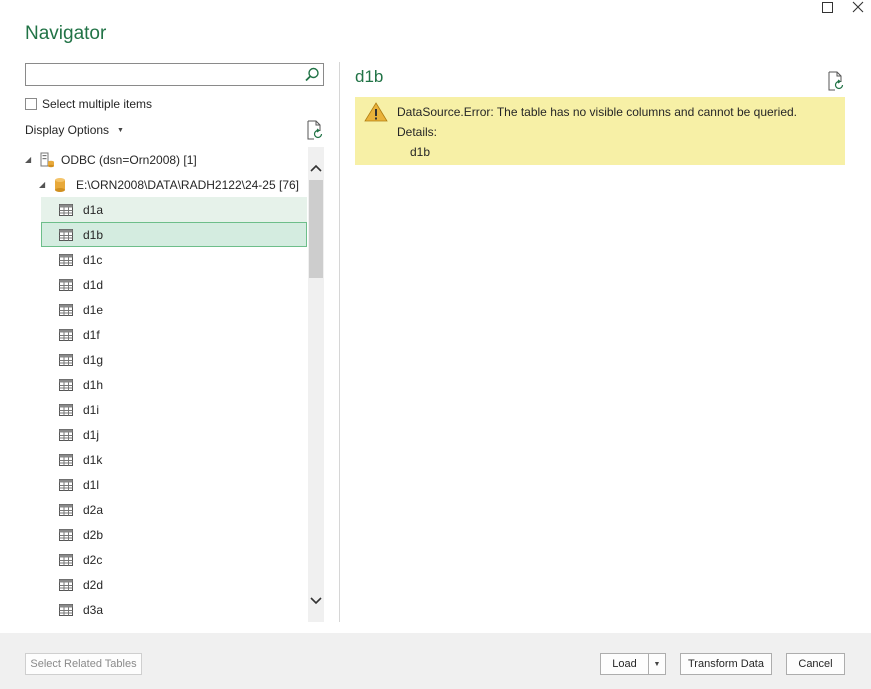 This screenshot has height=689, width=871. I want to click on tree-item-table: d1b, so click(174, 234).